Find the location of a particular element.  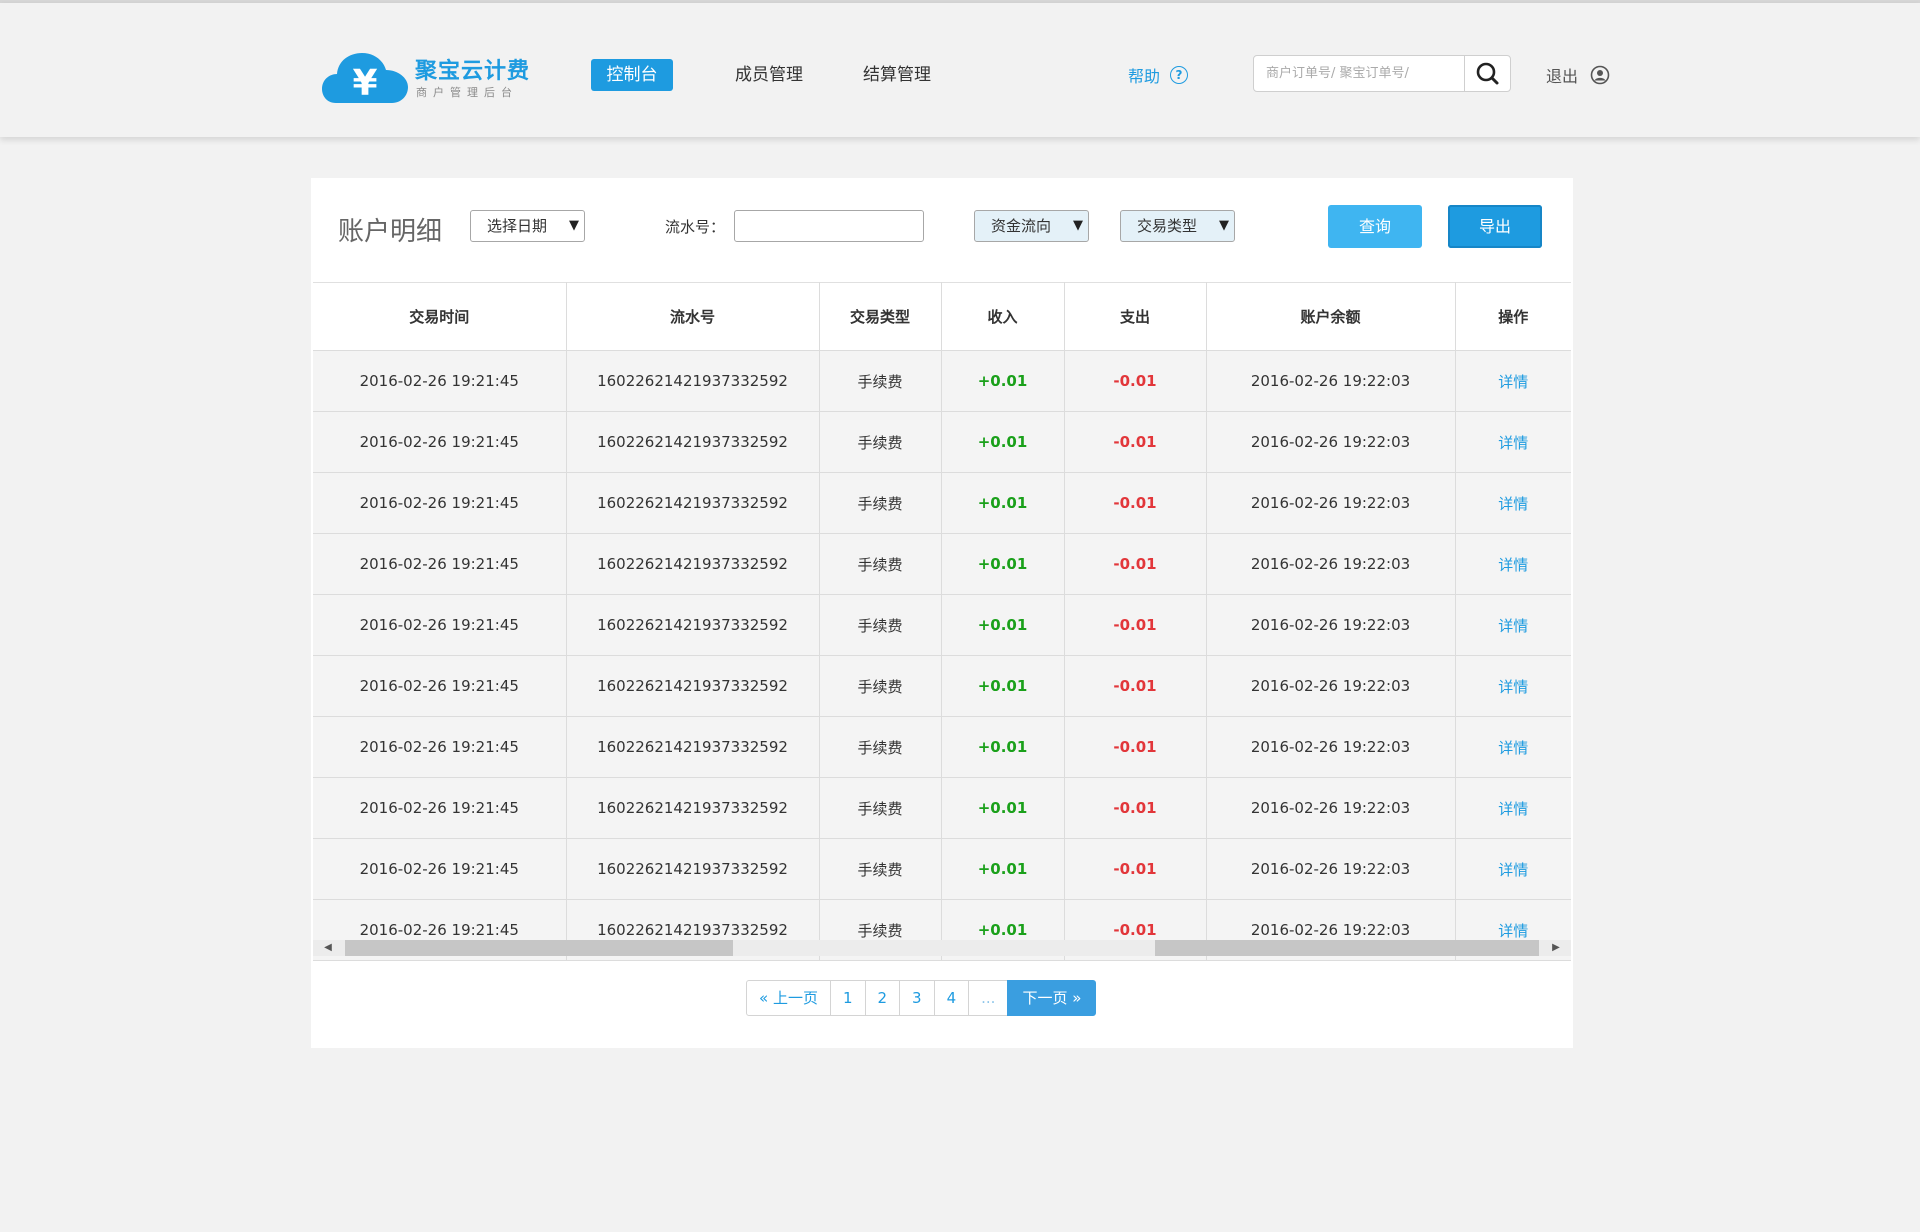

nav-dashboard: 控制台 is located at coordinates (632, 75).